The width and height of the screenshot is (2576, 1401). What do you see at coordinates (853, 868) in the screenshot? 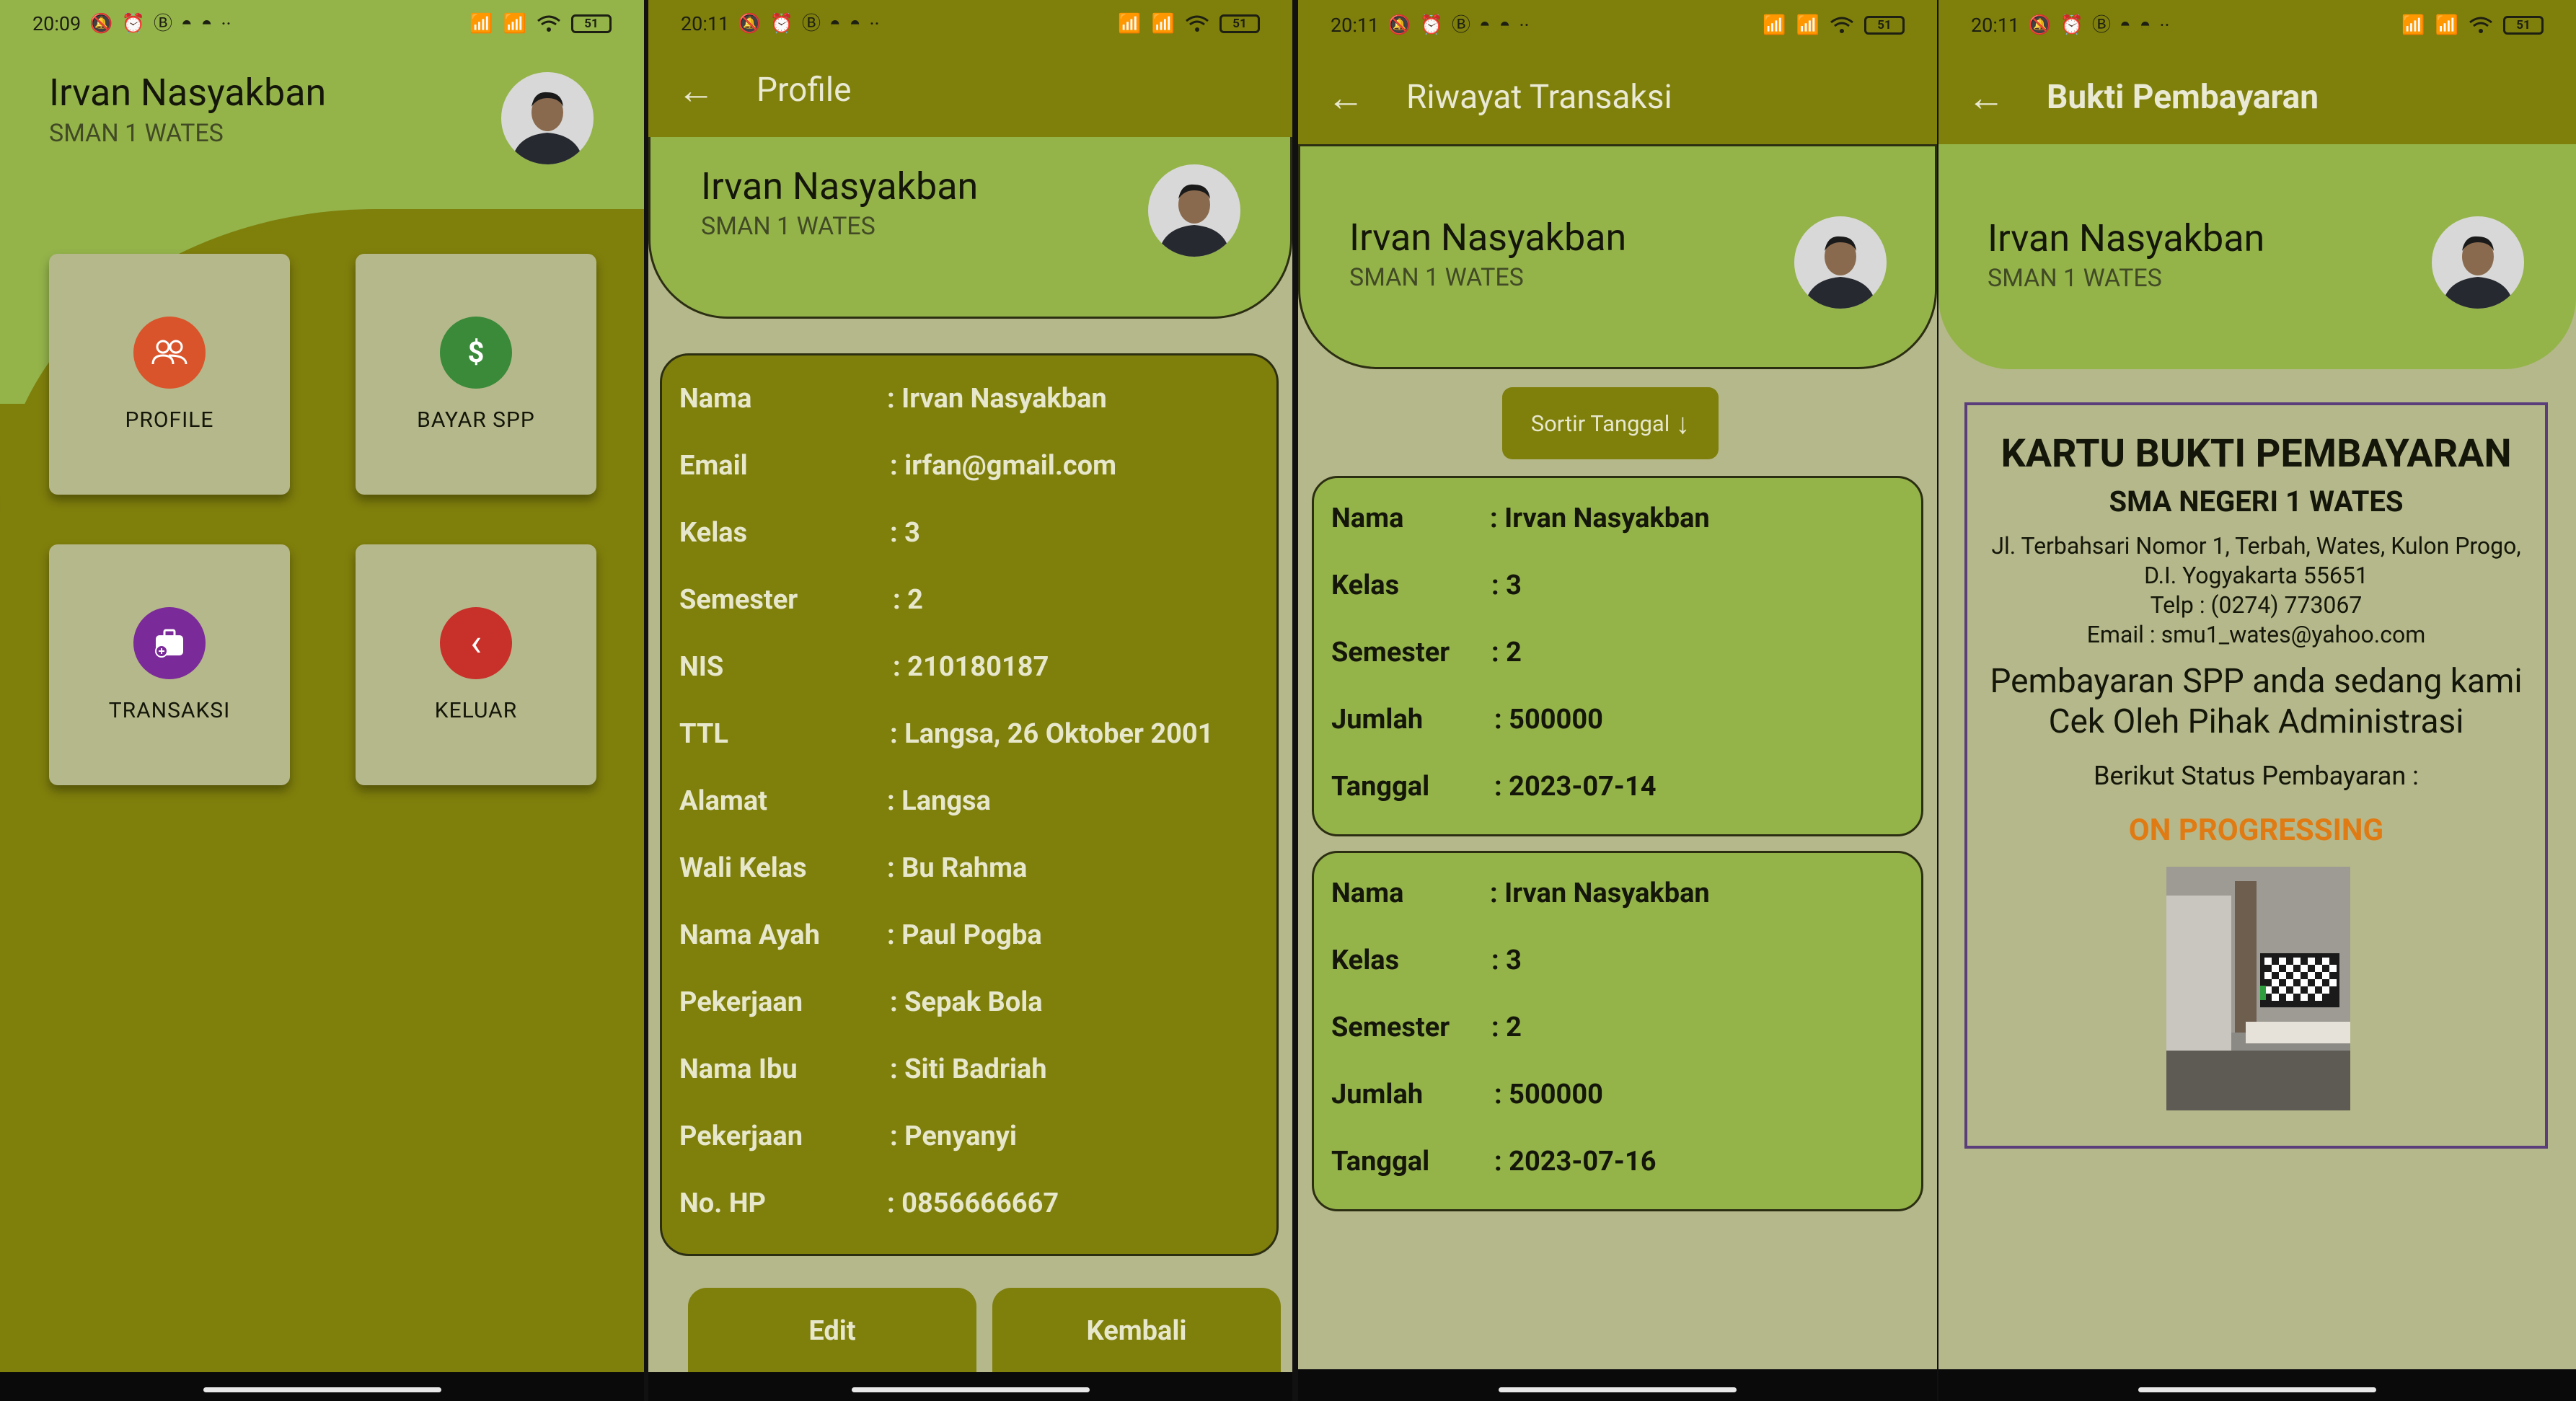
I see `field-wali-kelas: Wali Kelas: Bu Rahma` at bounding box center [853, 868].